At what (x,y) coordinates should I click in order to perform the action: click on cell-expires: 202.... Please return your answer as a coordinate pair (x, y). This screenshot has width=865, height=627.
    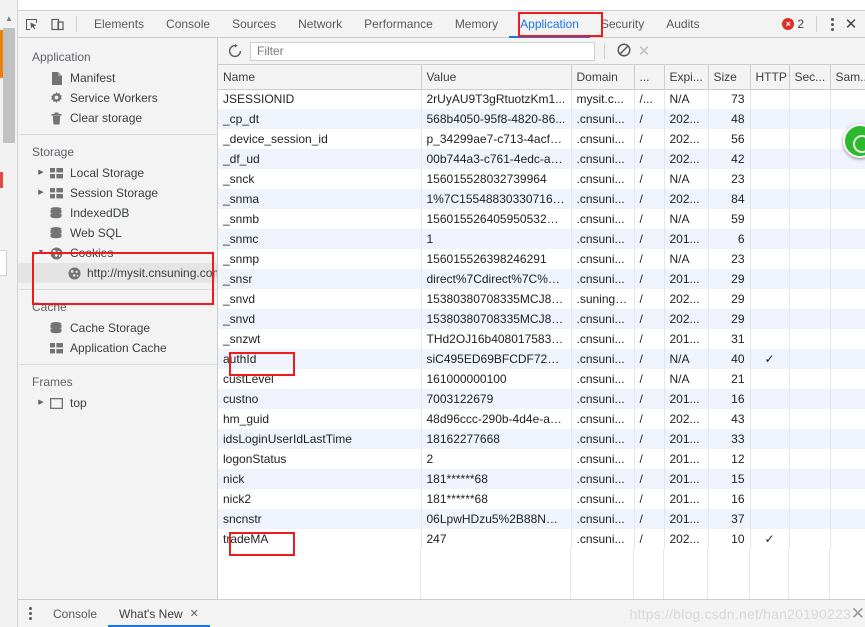
    Looking at the image, I should click on (686, 139).